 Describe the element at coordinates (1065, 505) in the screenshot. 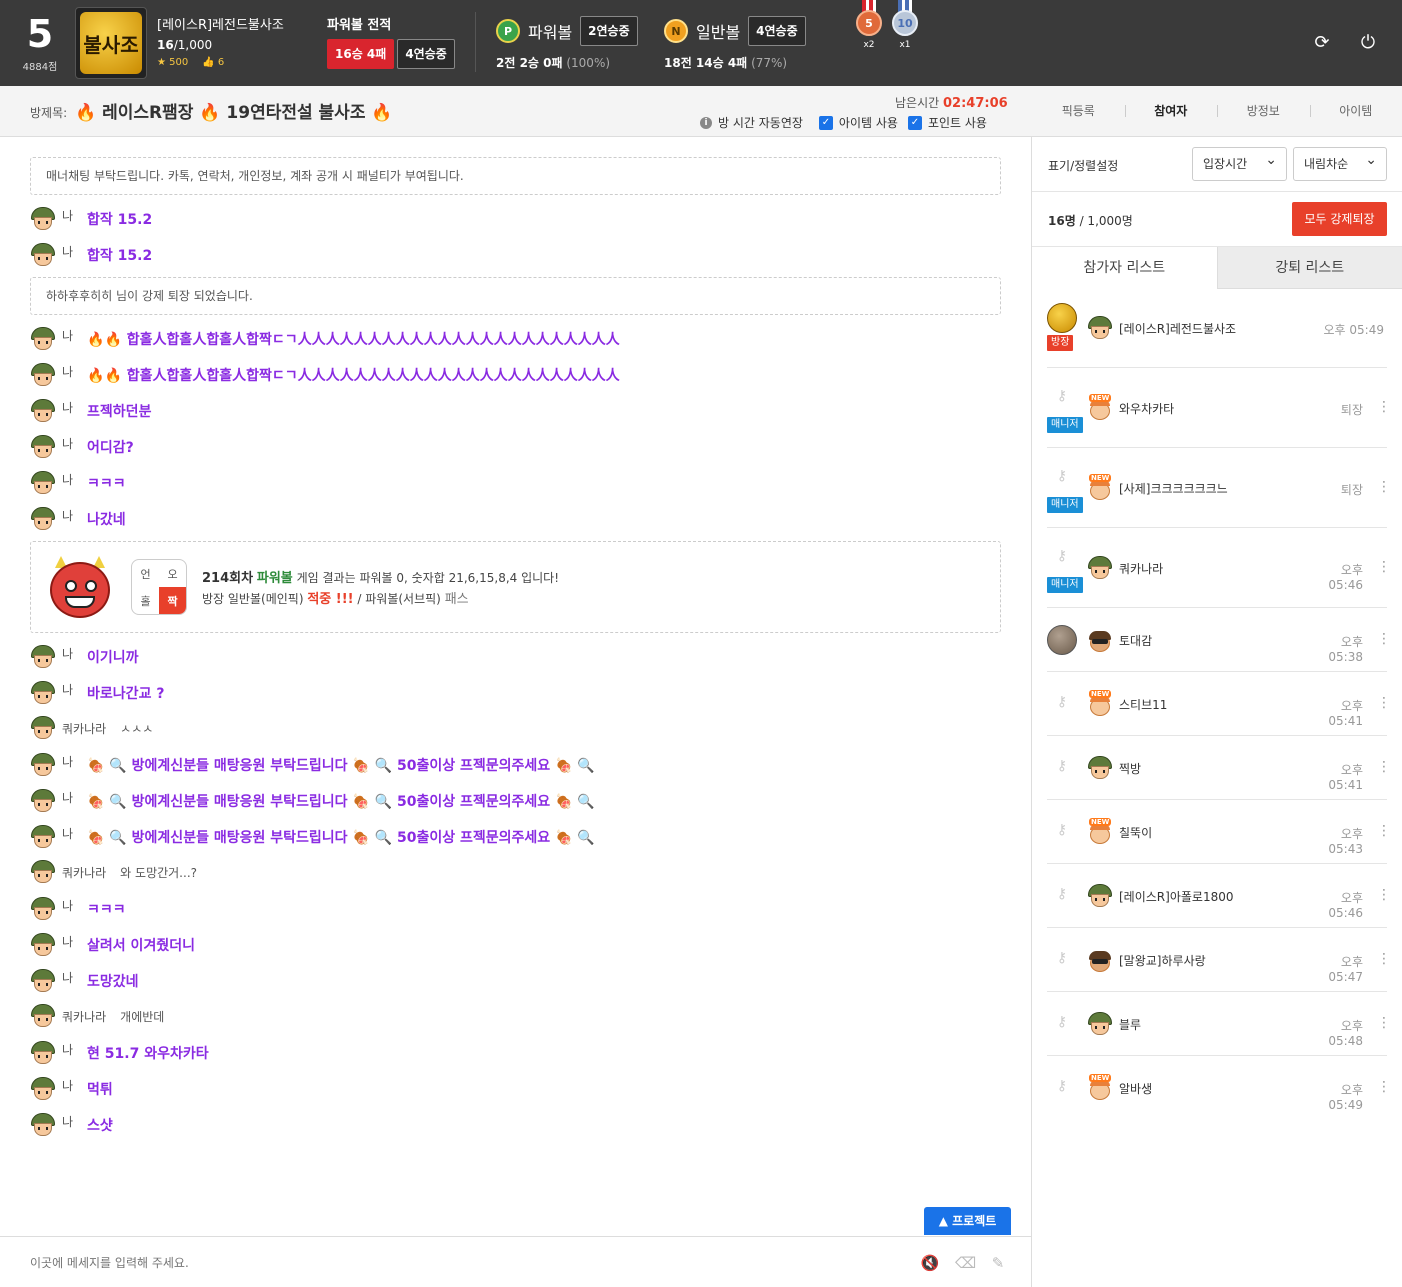

I see `manager-tag: 매니저` at that location.